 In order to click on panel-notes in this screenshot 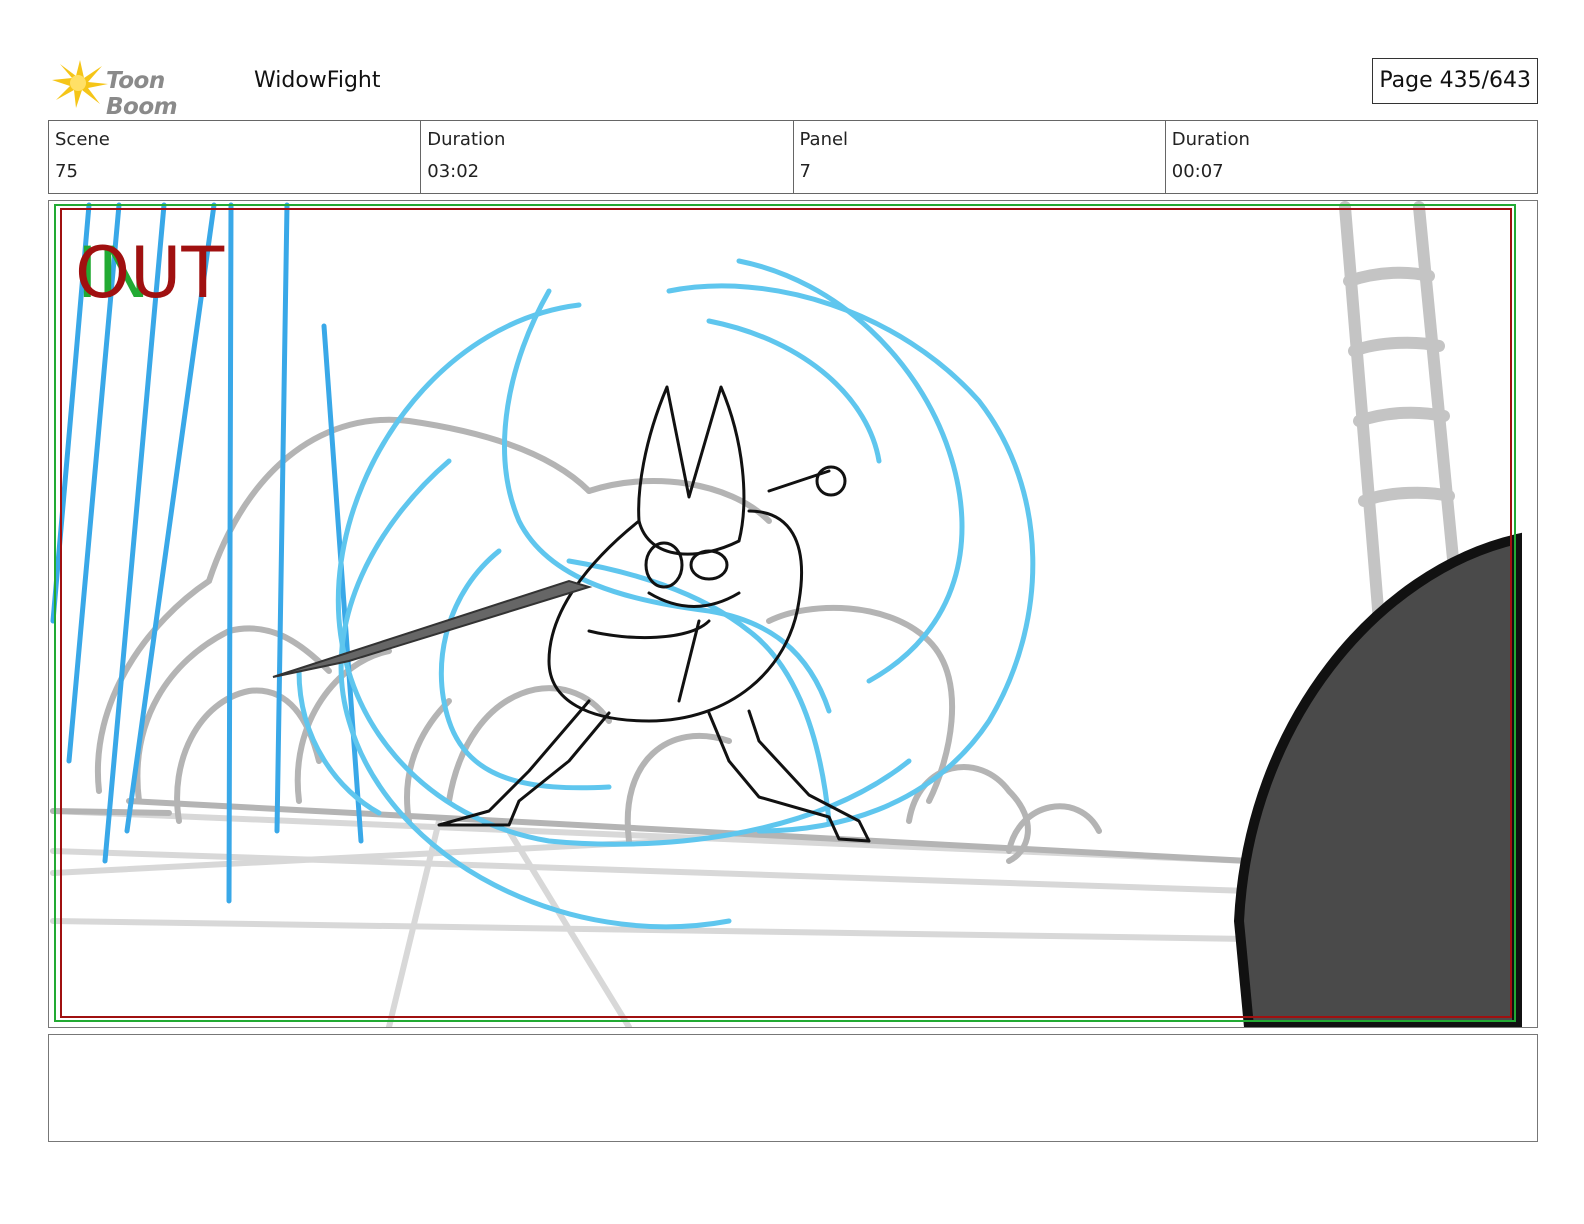, I will do `click(793, 1088)`.